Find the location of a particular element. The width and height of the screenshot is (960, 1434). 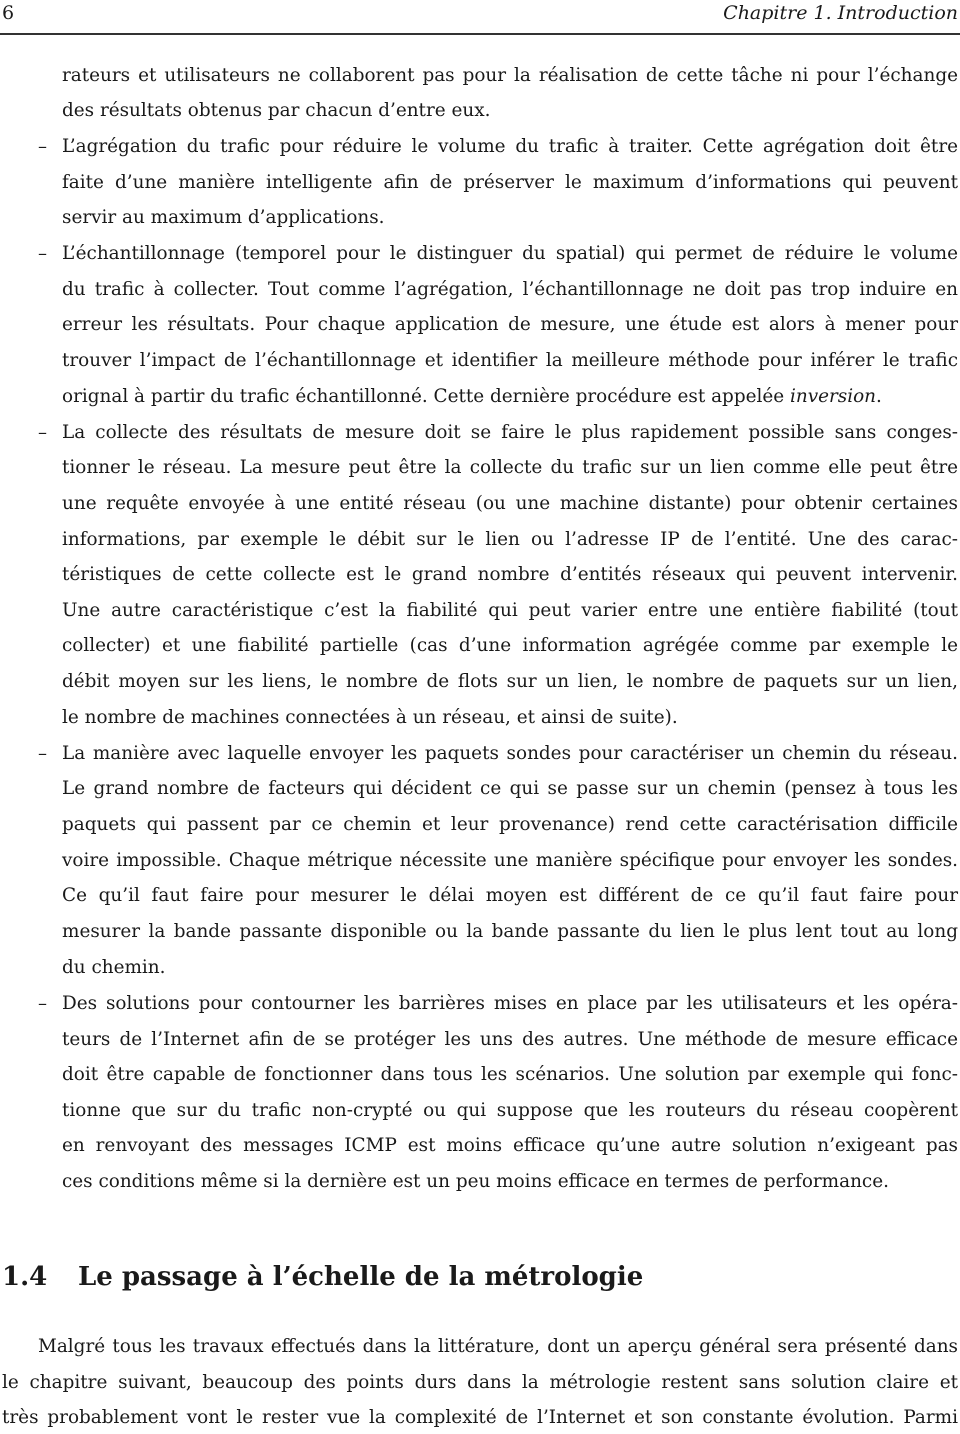

section-title: Le passage à l’échelle de la métrologie is located at coordinates (361, 1277).